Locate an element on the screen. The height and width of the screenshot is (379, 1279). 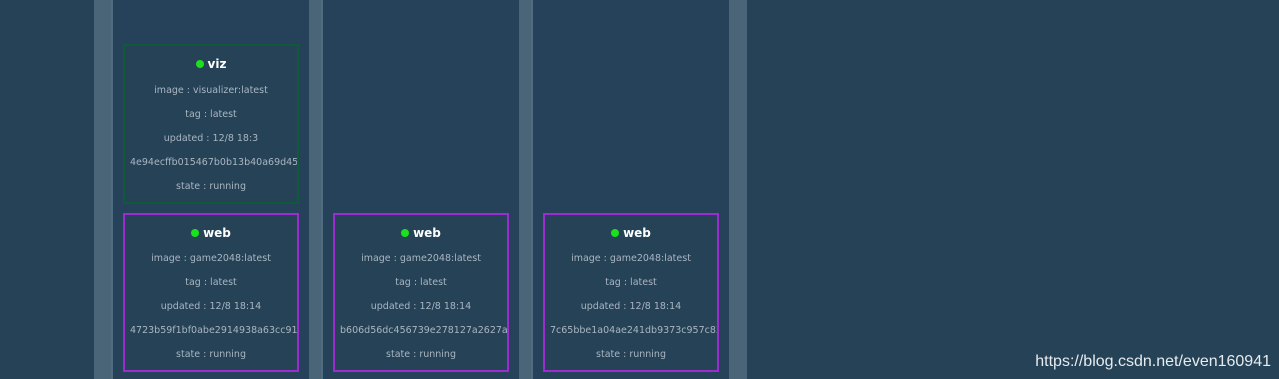
task-title: viz is located at coordinates (211, 64).